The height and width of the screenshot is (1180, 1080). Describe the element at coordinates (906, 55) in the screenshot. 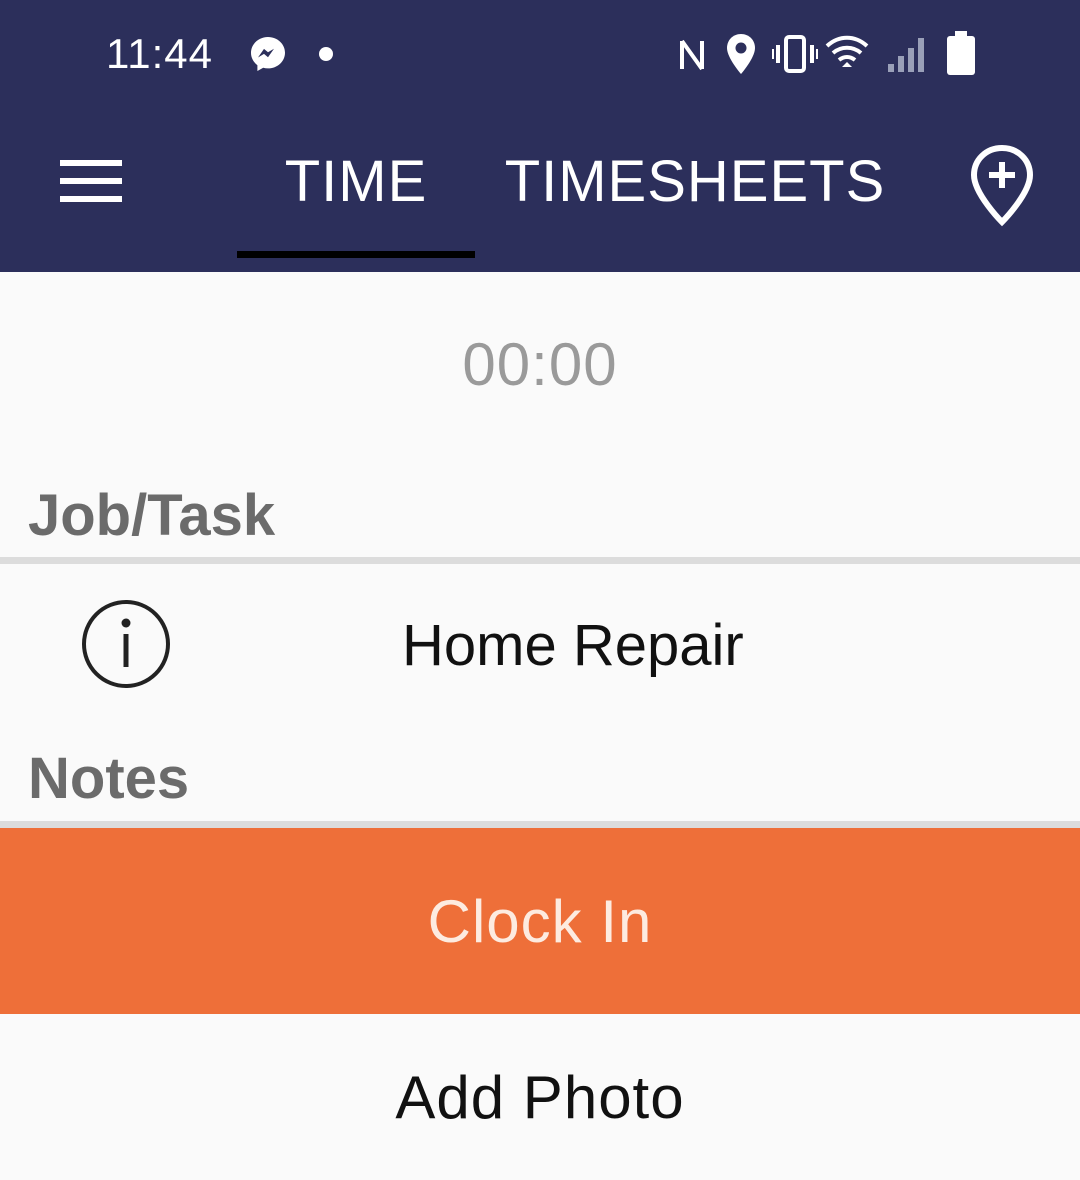

I see `cell-signal-icon` at that location.